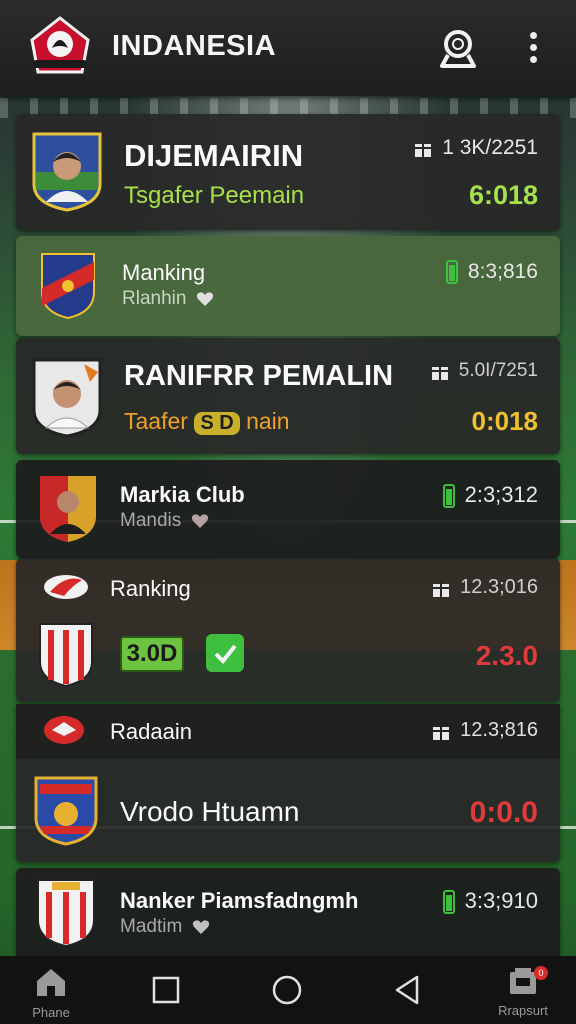 This screenshot has height=1024, width=576. Describe the element at coordinates (501, 900) in the screenshot. I see `stat-value: 3:3;910` at that location.